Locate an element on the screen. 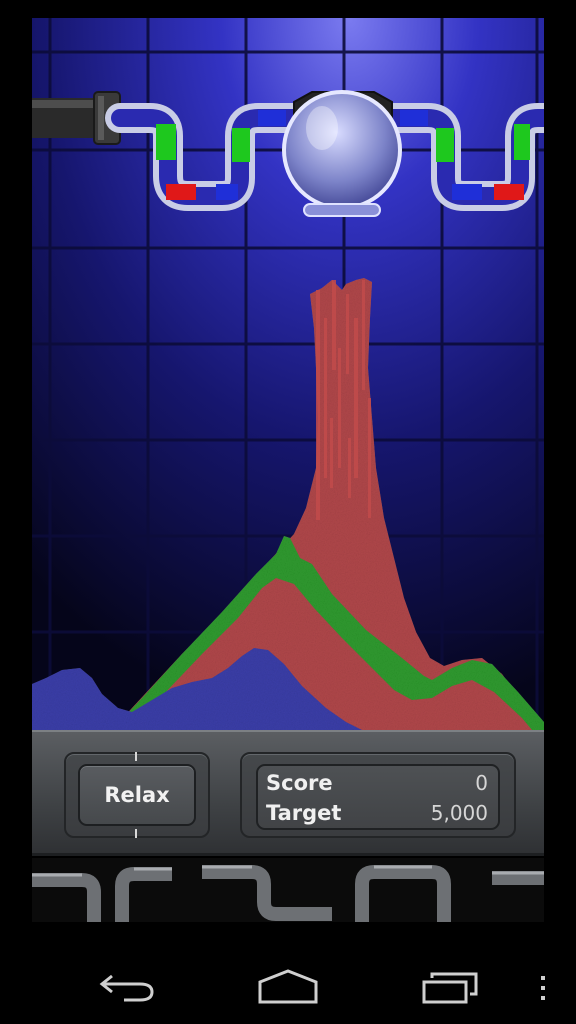  system-navigation-bar is located at coordinates (288, 982).